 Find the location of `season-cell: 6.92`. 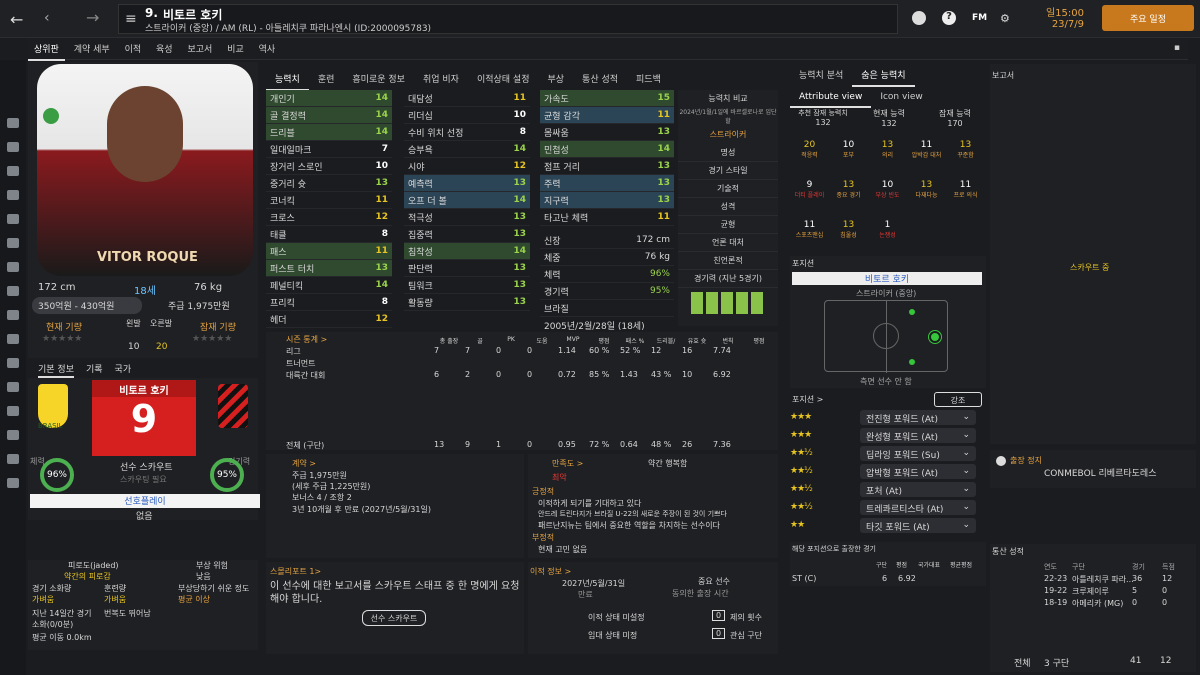

season-cell: 6.92 is located at coordinates (722, 374).